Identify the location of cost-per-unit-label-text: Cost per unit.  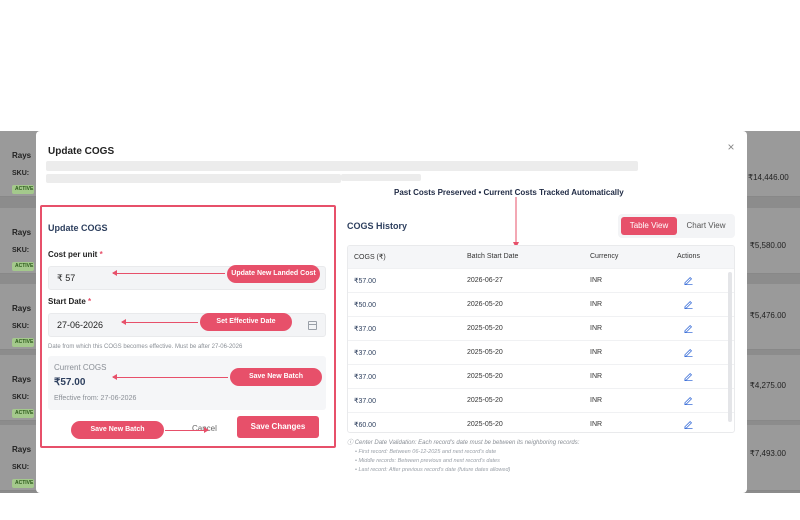
(73, 254).